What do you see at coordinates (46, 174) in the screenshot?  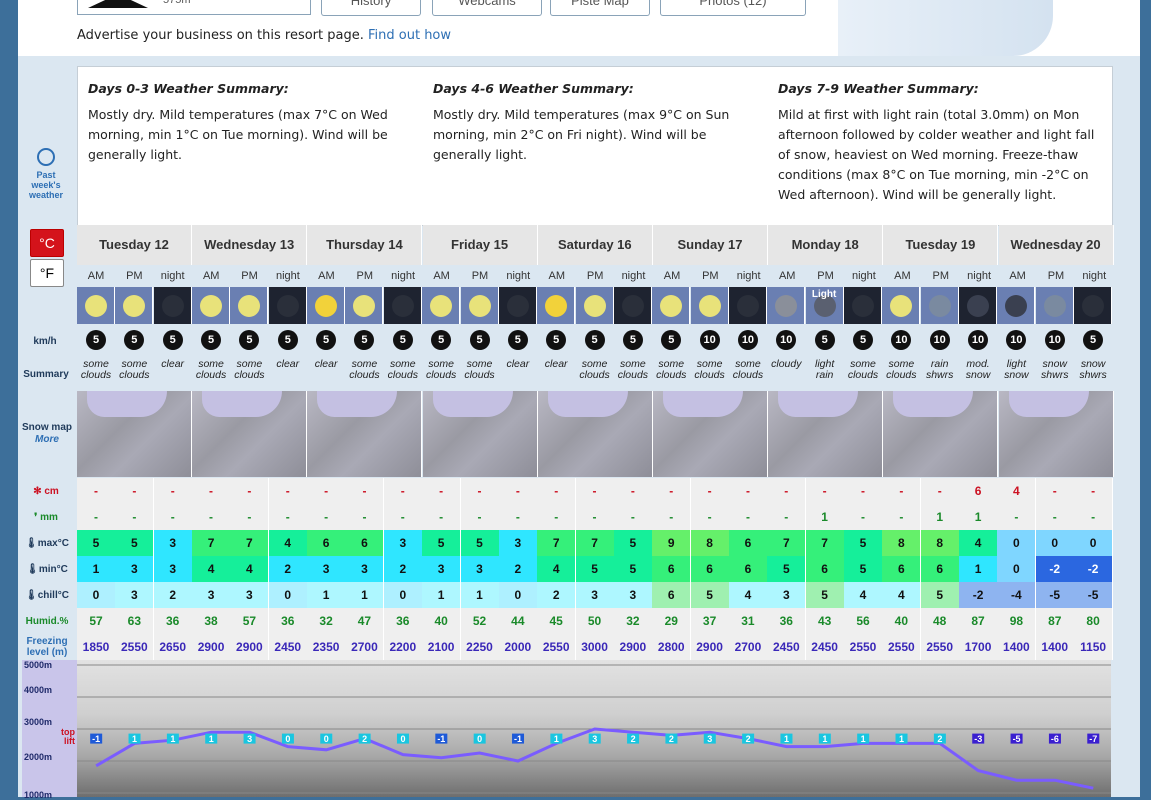 I see `past-weather-link: Past week's weather` at bounding box center [46, 174].